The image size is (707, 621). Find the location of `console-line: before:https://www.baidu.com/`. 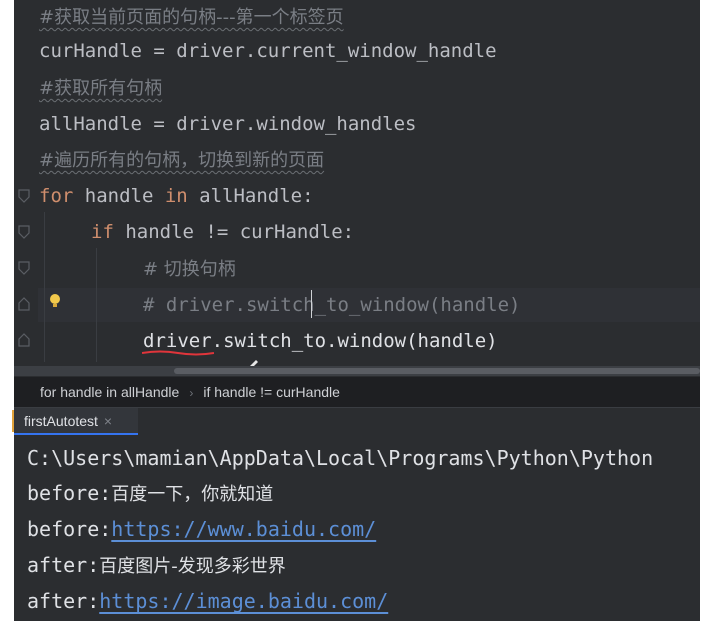

console-line: before:https://www.baidu.com/ is located at coordinates (202, 529).